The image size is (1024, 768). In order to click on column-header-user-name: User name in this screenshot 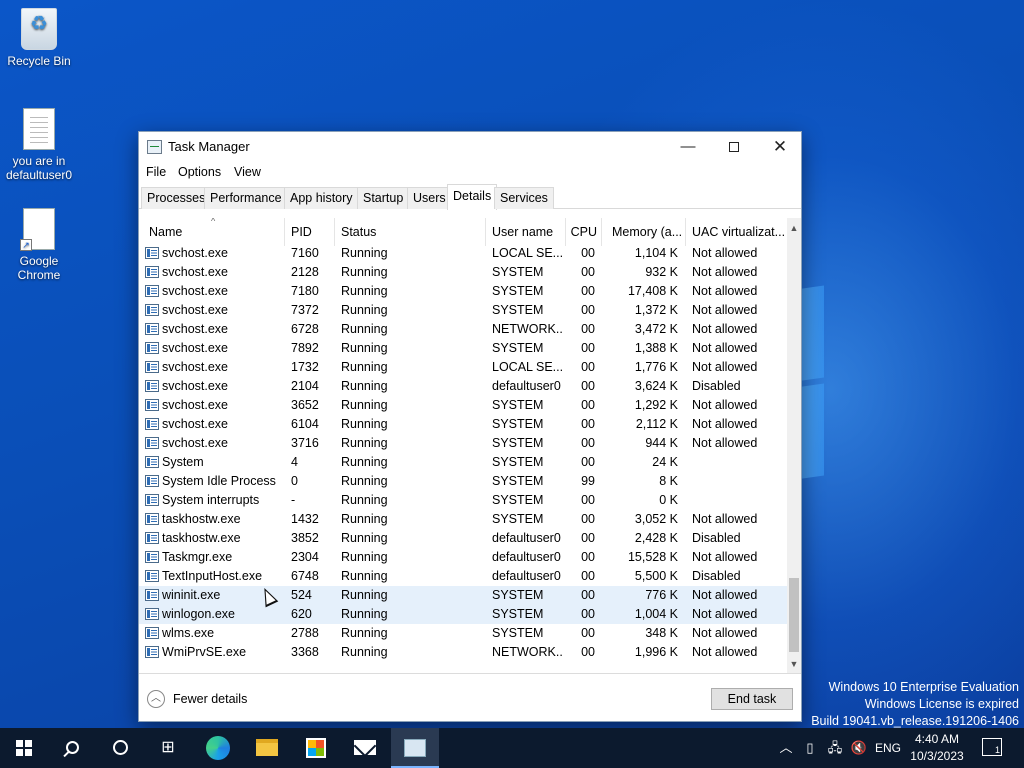, I will do `click(526, 232)`.